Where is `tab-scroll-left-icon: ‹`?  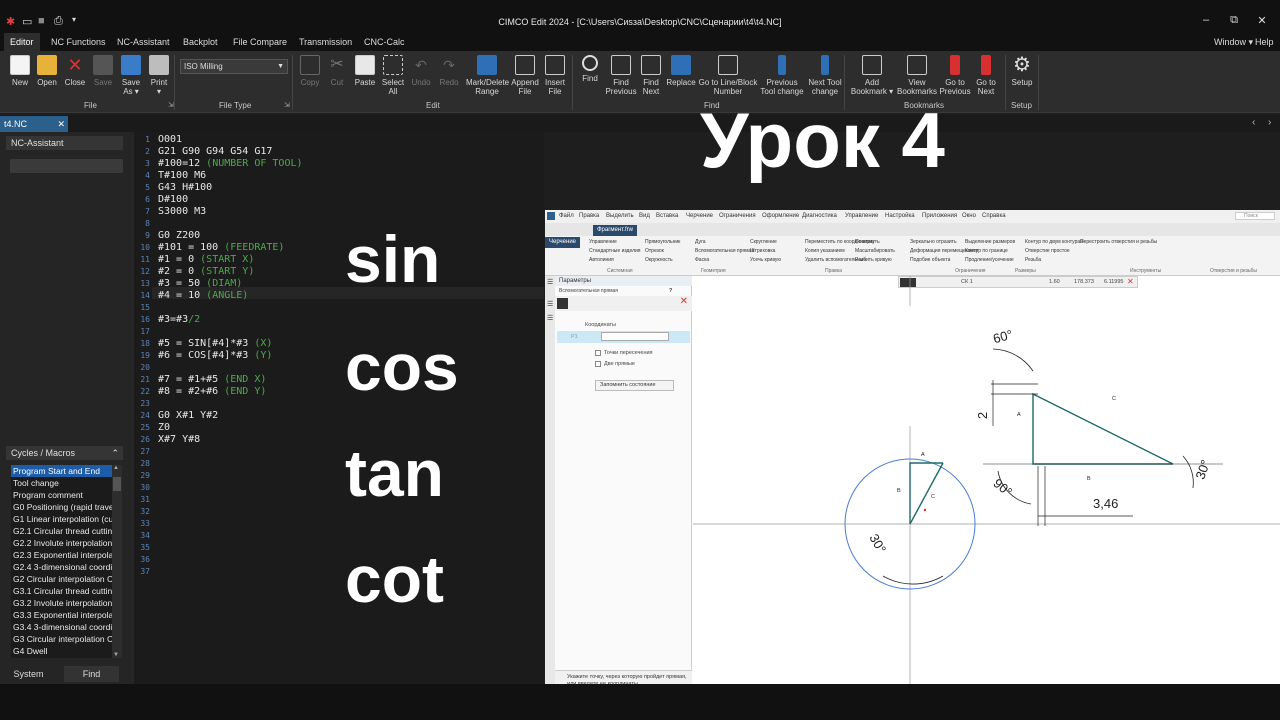 tab-scroll-left-icon: ‹ is located at coordinates (1253, 122).